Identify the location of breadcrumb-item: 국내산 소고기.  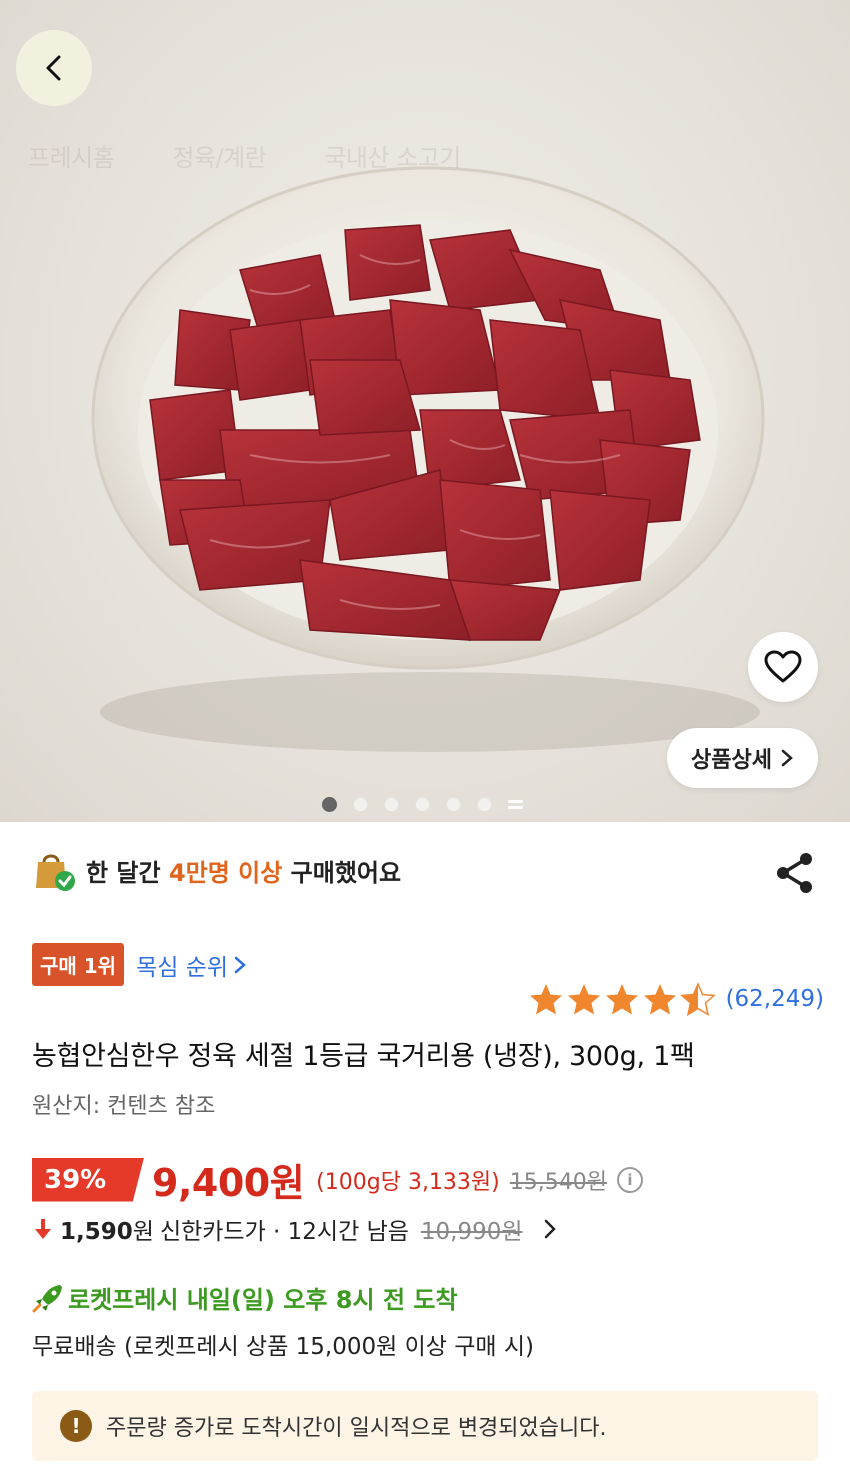
(392, 158).